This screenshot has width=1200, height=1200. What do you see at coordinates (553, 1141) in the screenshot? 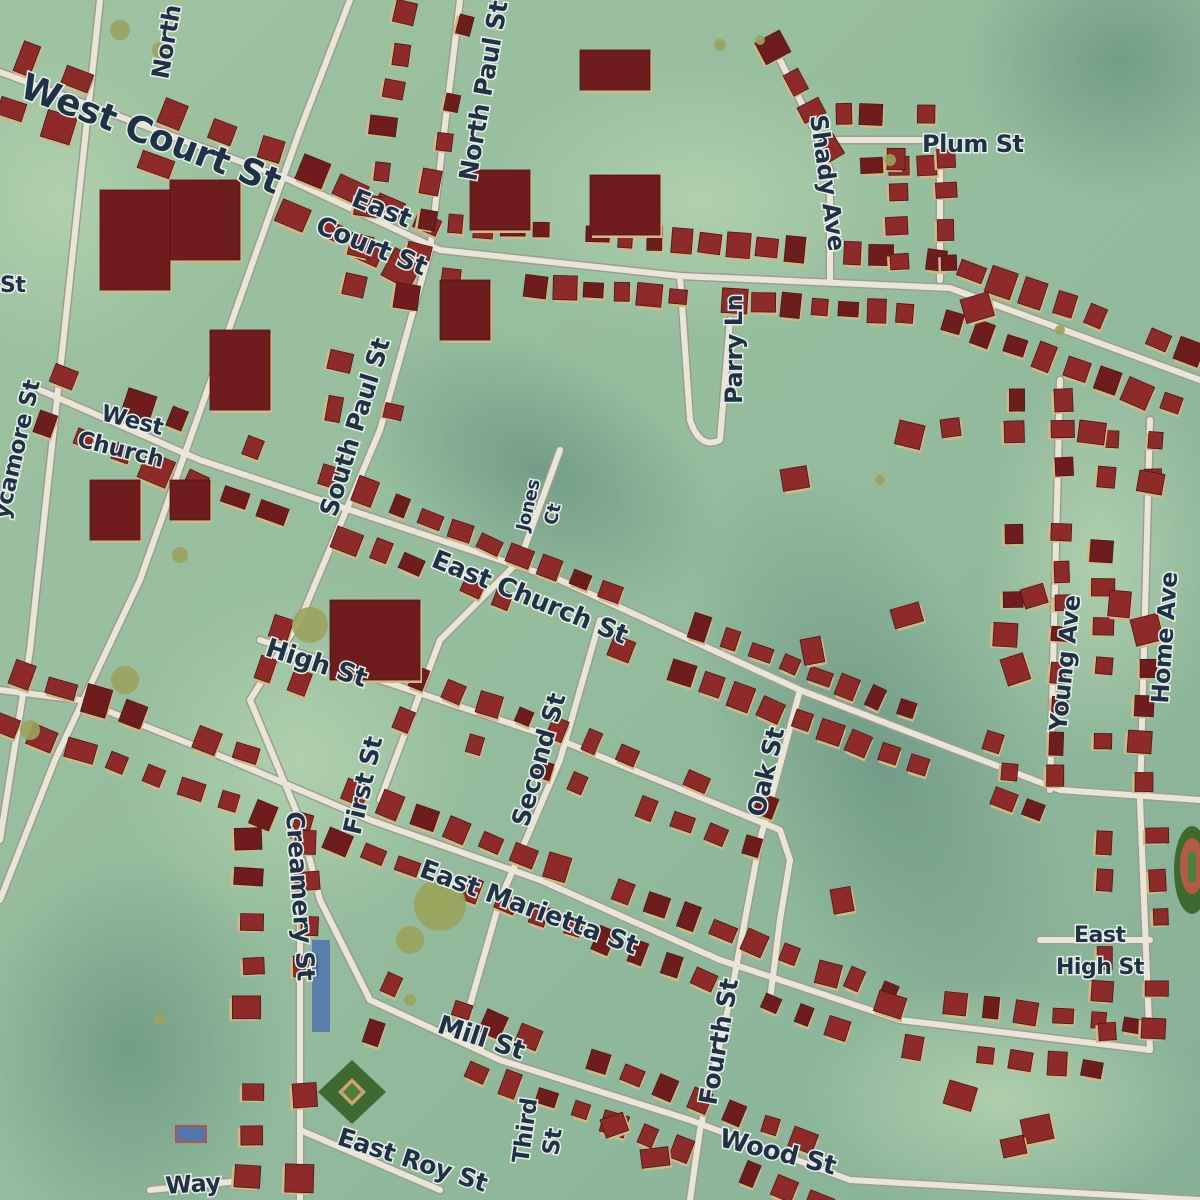
I see `label-third-st-2: St` at bounding box center [553, 1141].